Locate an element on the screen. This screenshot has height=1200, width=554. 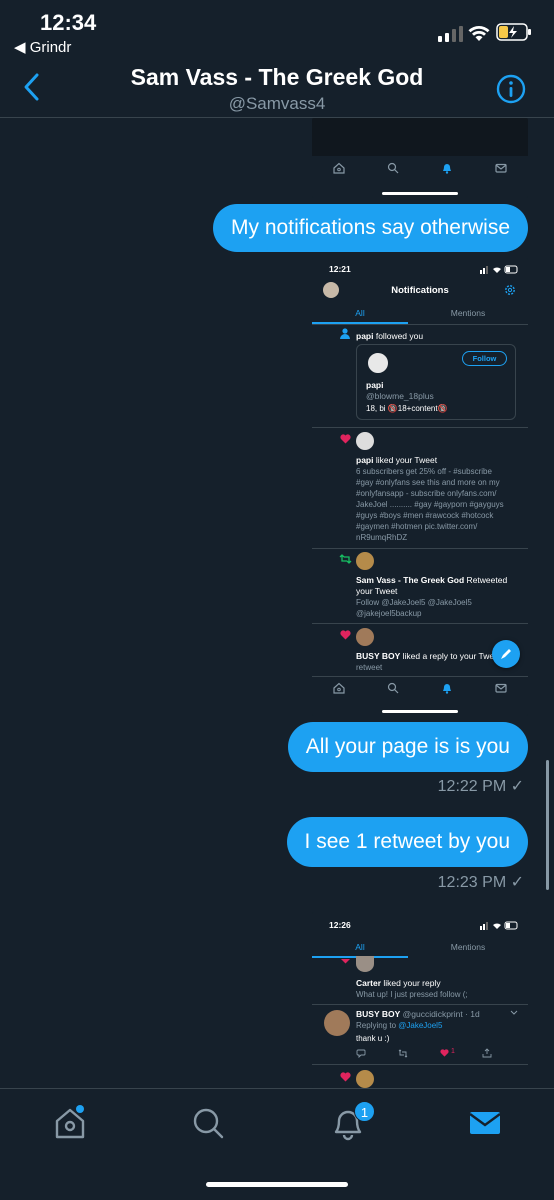
liked-tweet-line: nR9umqRhDZ is located at coordinates (382, 537).